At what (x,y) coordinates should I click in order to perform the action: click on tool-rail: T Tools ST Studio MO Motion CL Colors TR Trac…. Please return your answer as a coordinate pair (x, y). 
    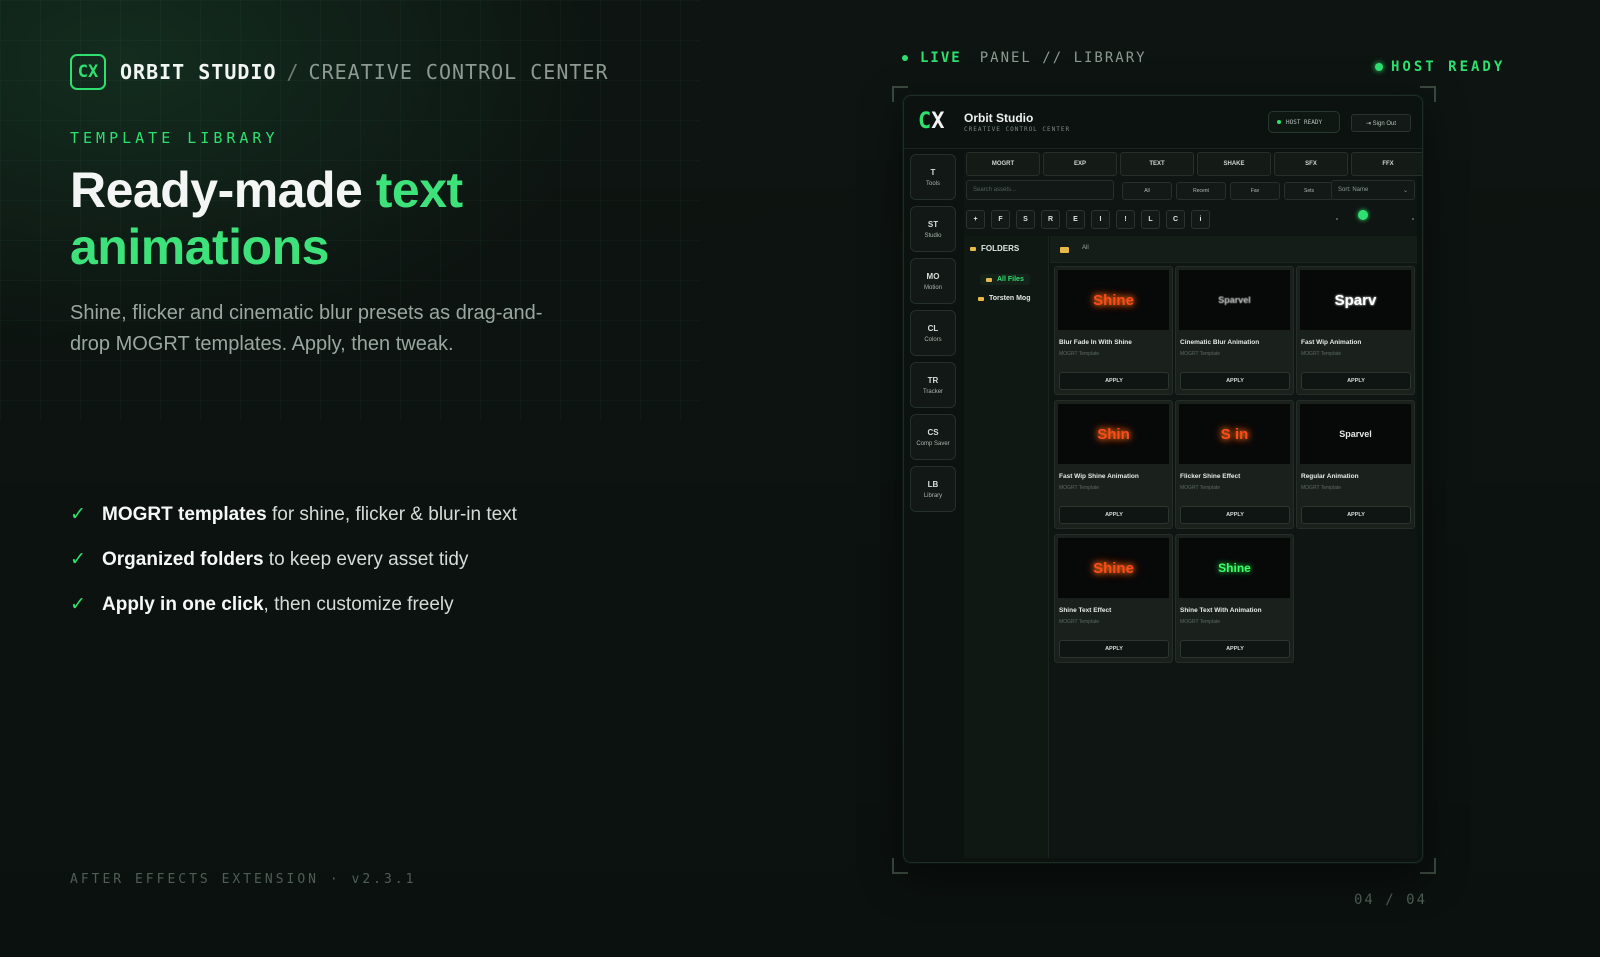
    Looking at the image, I should click on (933, 336).